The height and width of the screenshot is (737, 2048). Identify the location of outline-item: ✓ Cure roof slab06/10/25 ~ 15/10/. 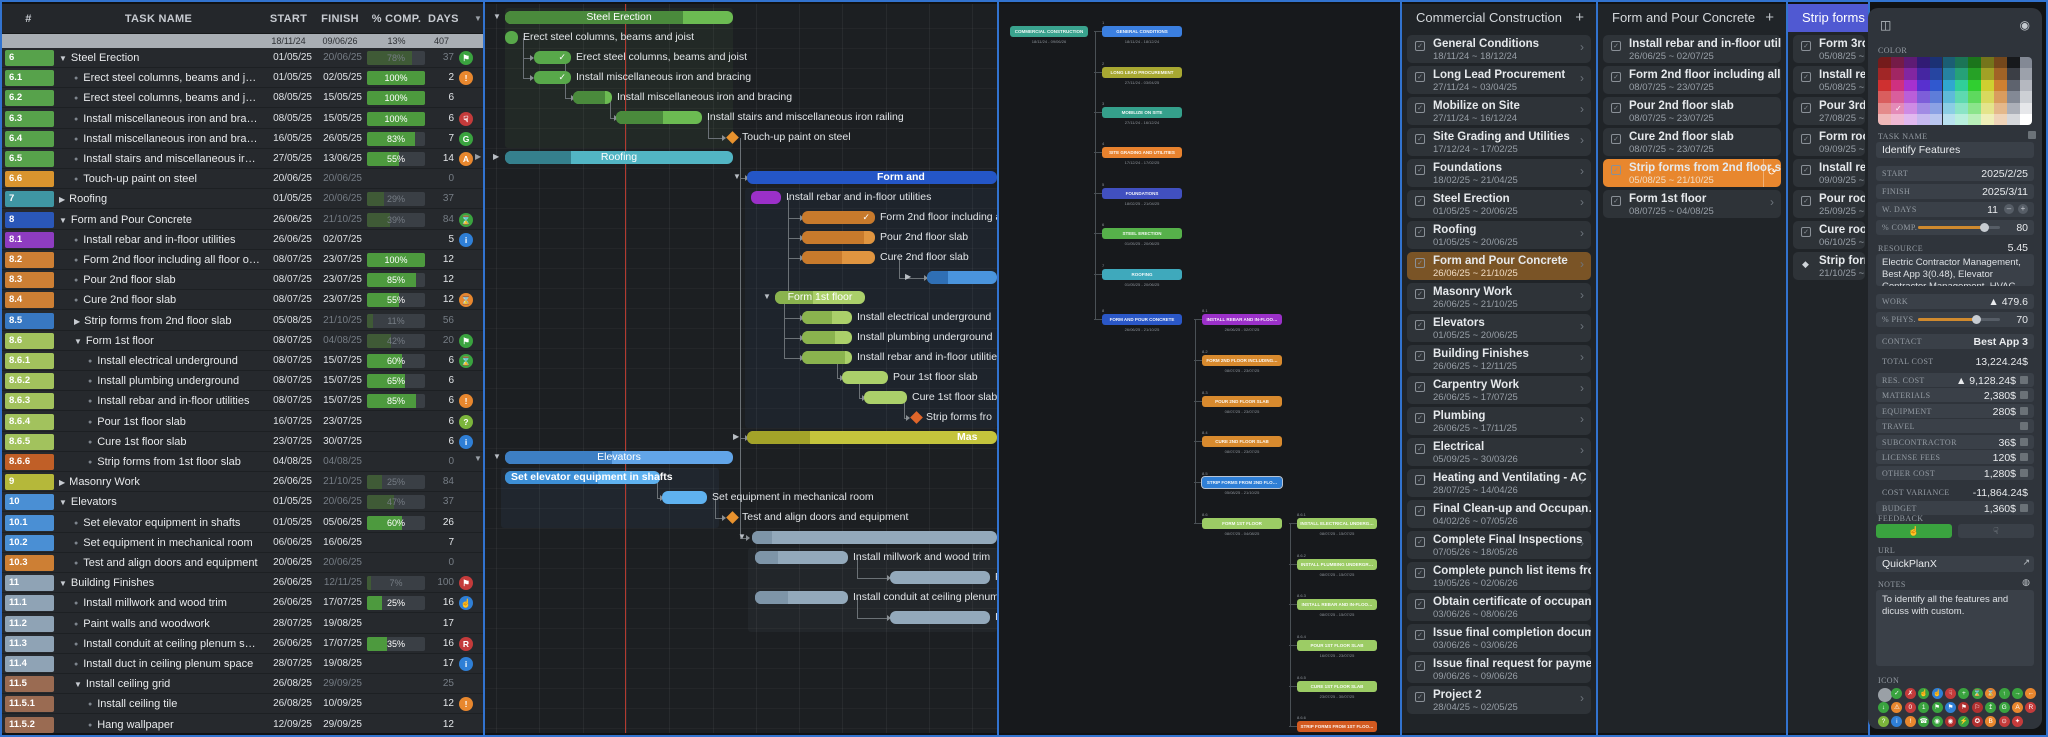
(1829, 235).